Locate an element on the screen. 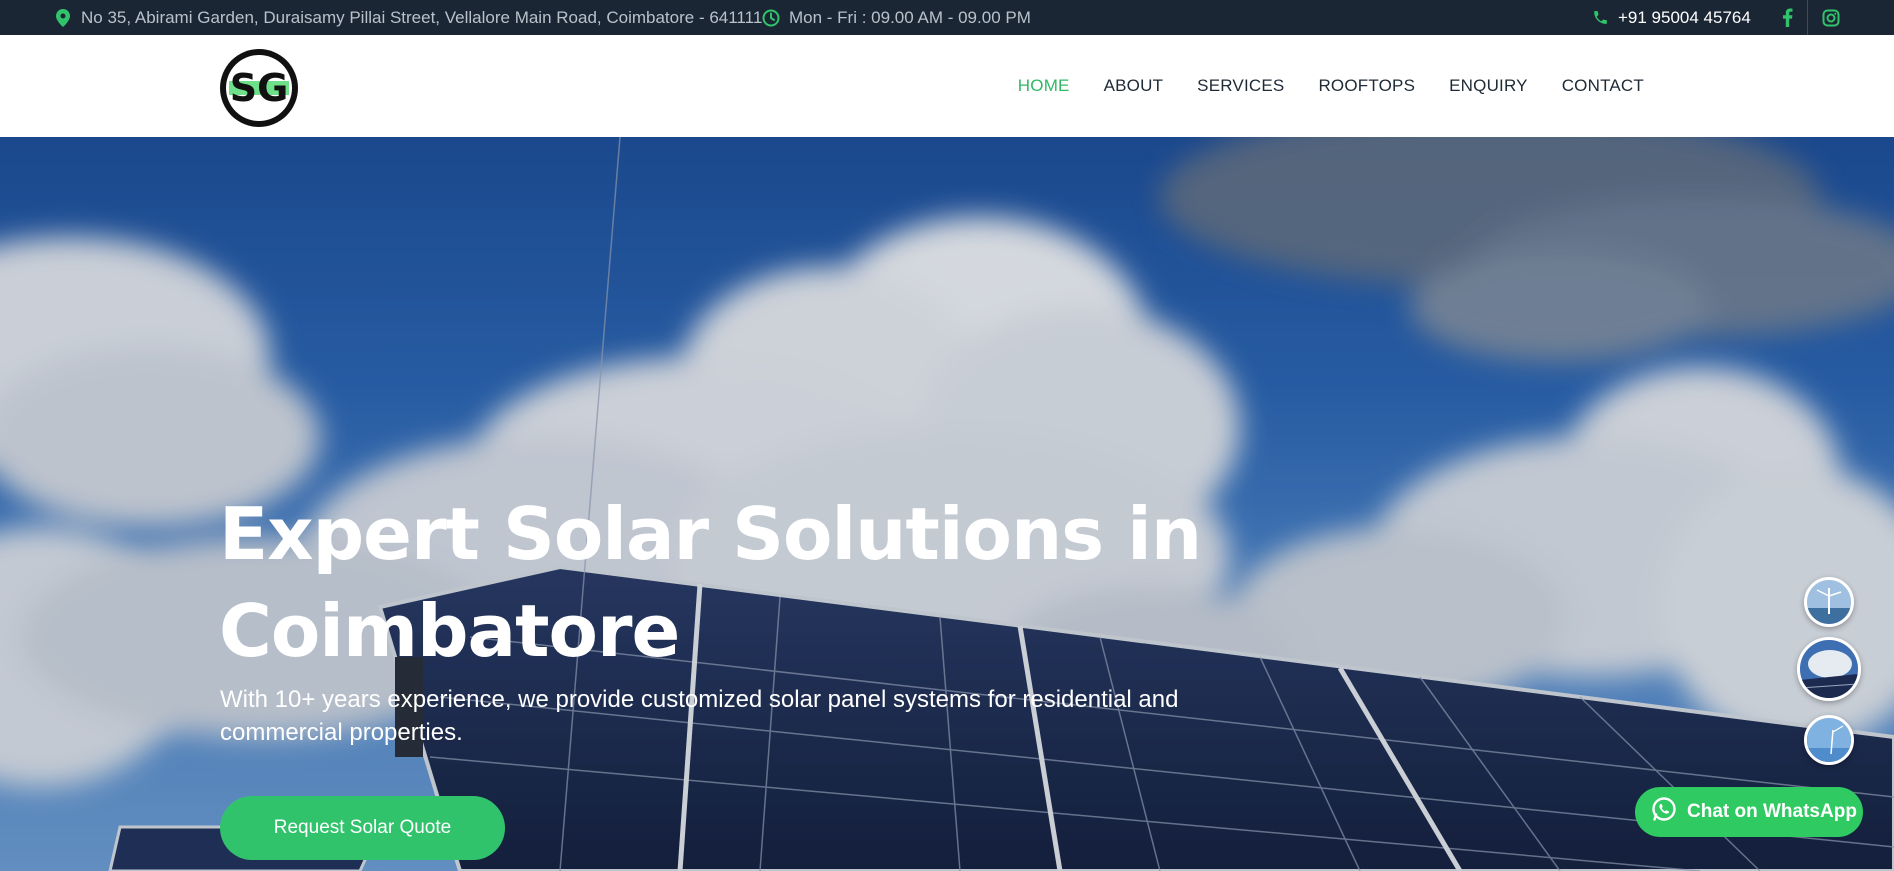 This screenshot has width=1894, height=871. whatsapp-chat-button: Chat on WhatsApp is located at coordinates (1749, 812).